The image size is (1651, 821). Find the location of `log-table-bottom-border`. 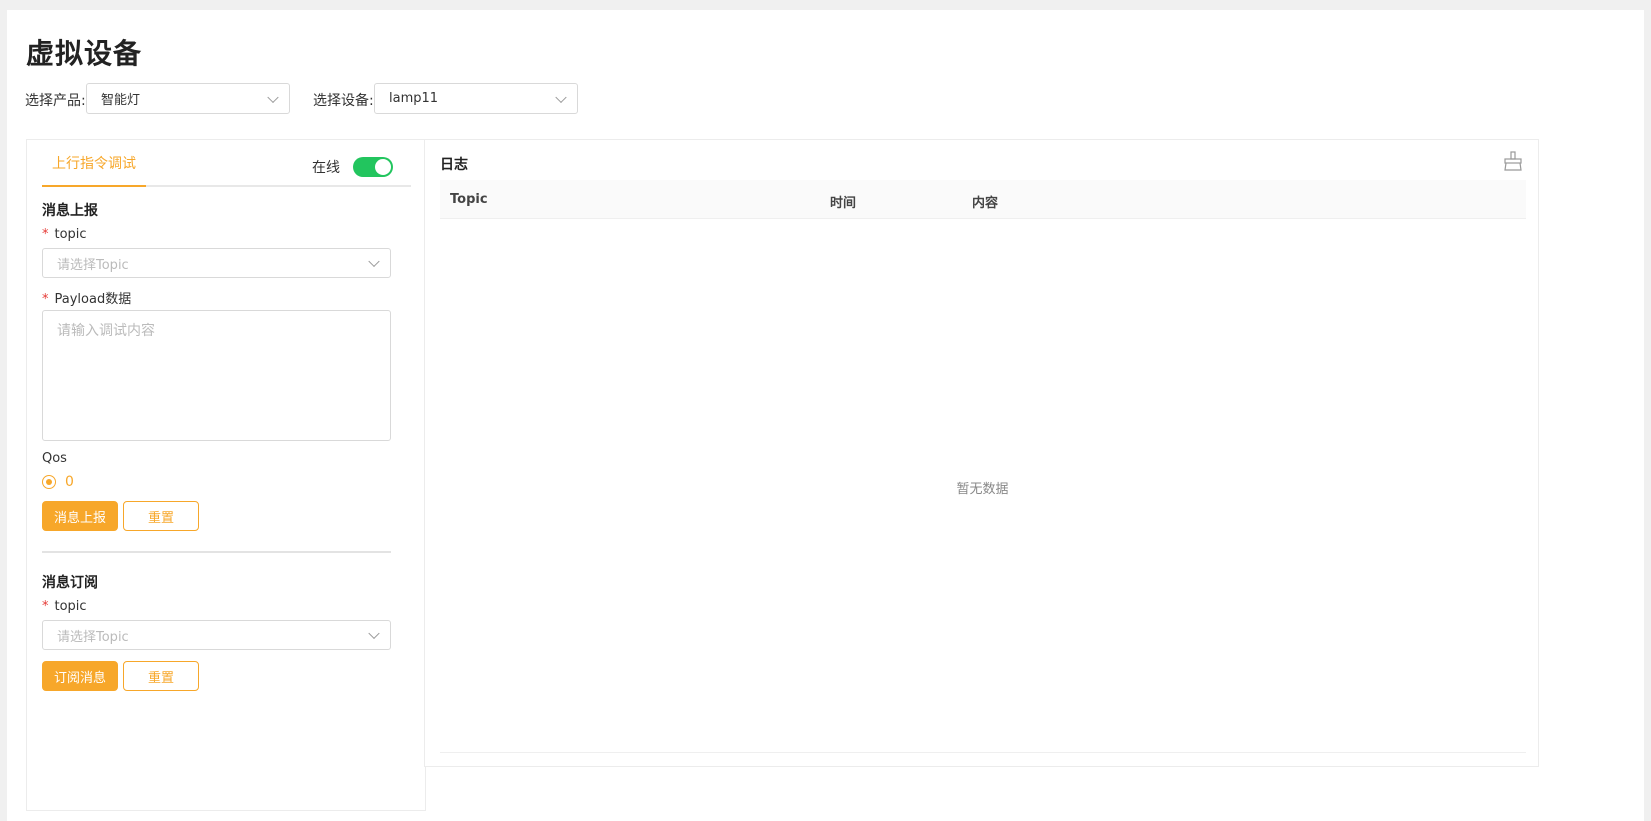

log-table-bottom-border is located at coordinates (983, 752).